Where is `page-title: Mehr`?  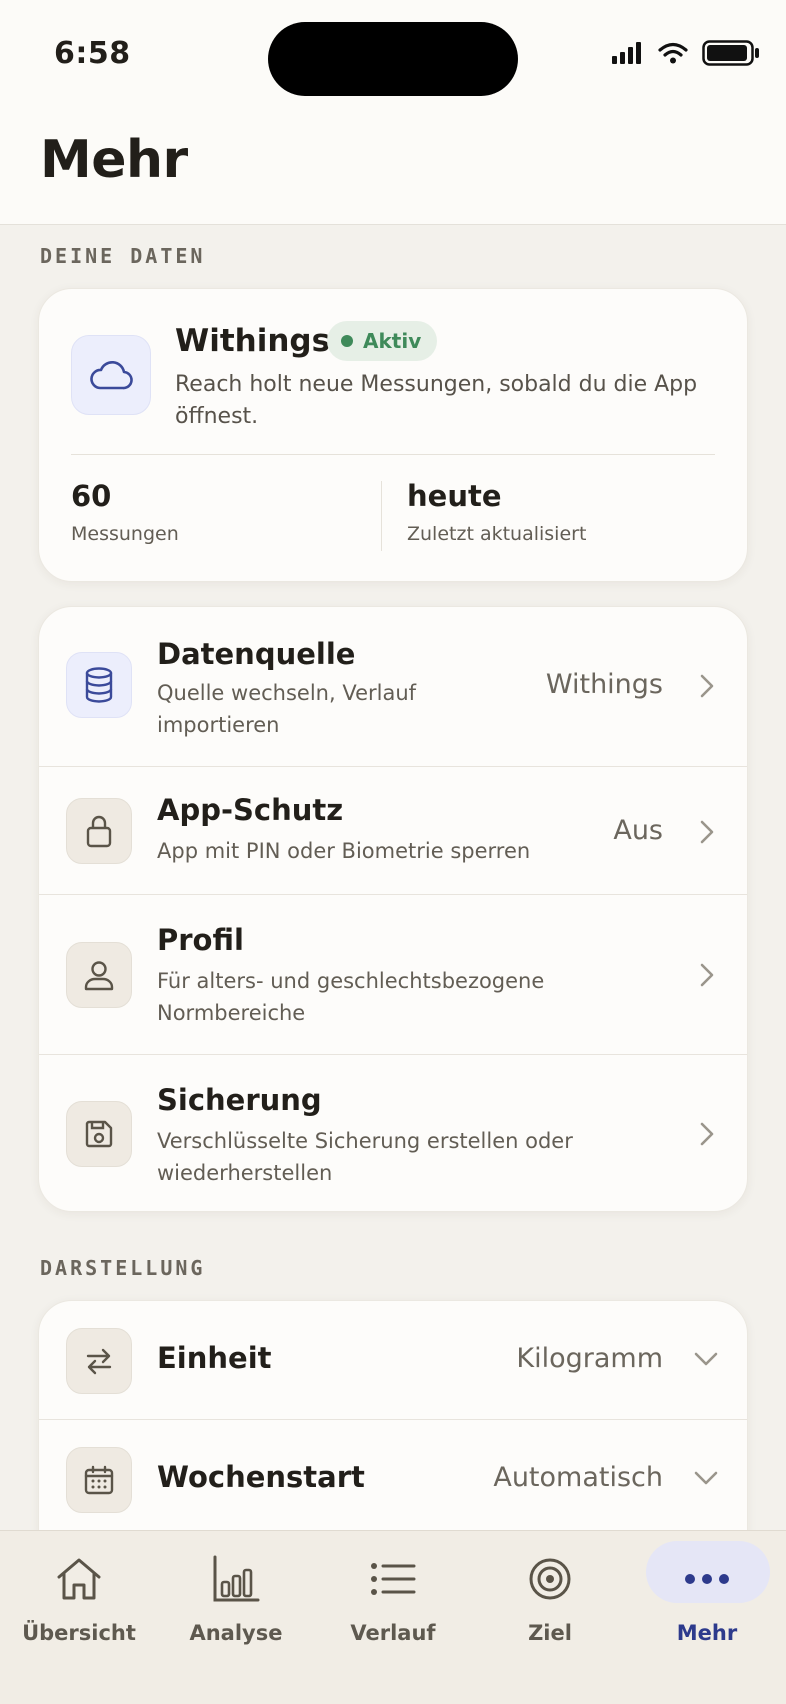
page-title: Mehr is located at coordinates (114, 160).